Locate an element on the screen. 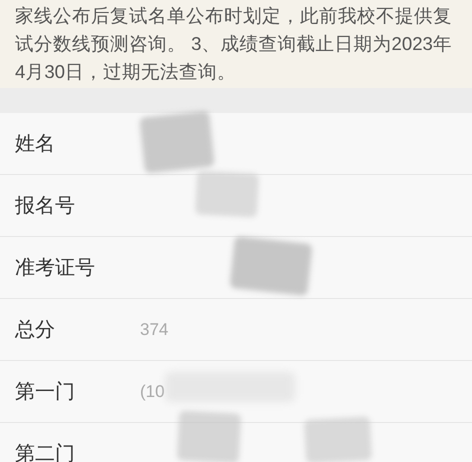 The width and height of the screenshot is (472, 462). field-label: 报名号 is located at coordinates (45, 206).